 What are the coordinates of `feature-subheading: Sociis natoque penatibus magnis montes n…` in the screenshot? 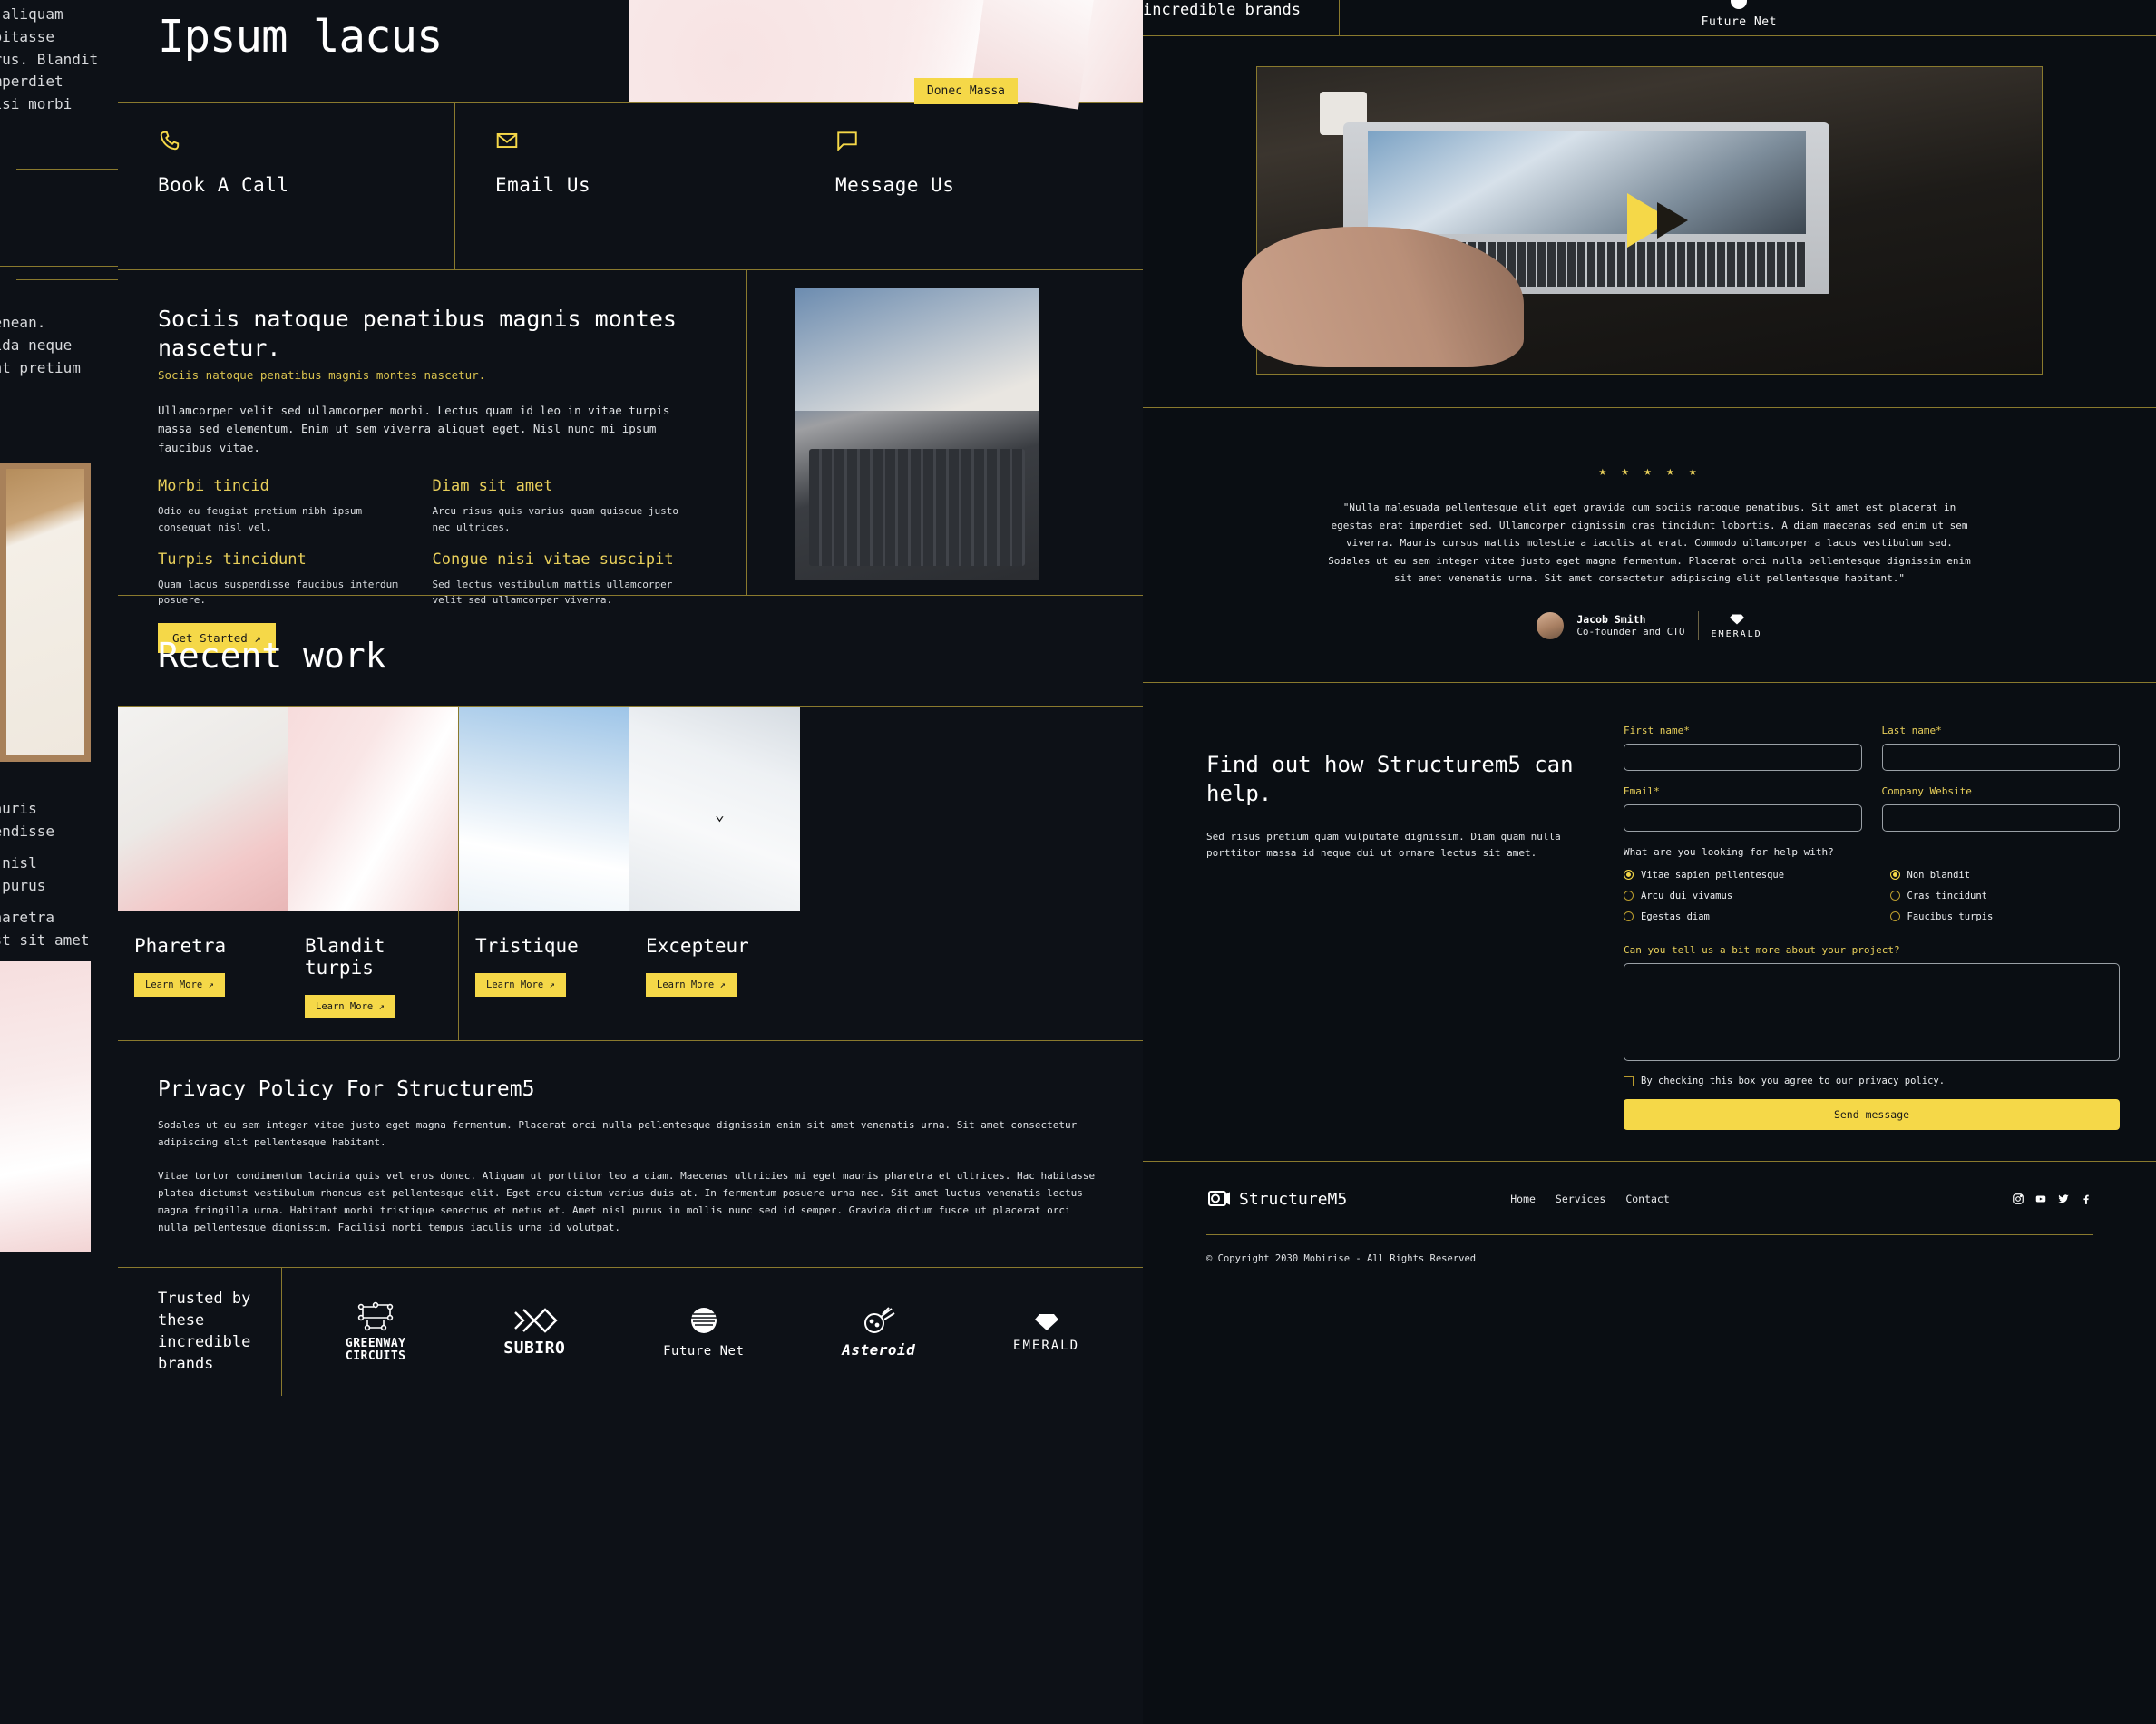 It's located at (322, 375).